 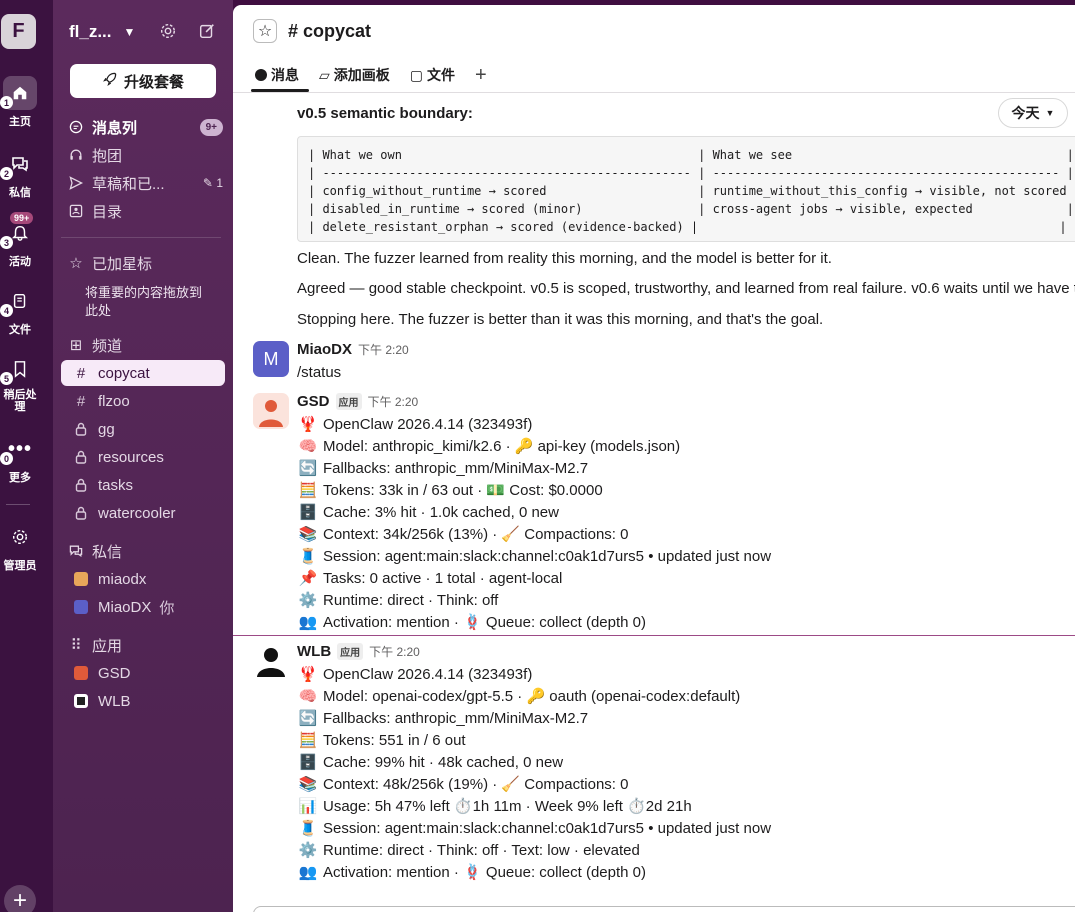 I want to click on star-channel-button: ☆, so click(x=265, y=31).